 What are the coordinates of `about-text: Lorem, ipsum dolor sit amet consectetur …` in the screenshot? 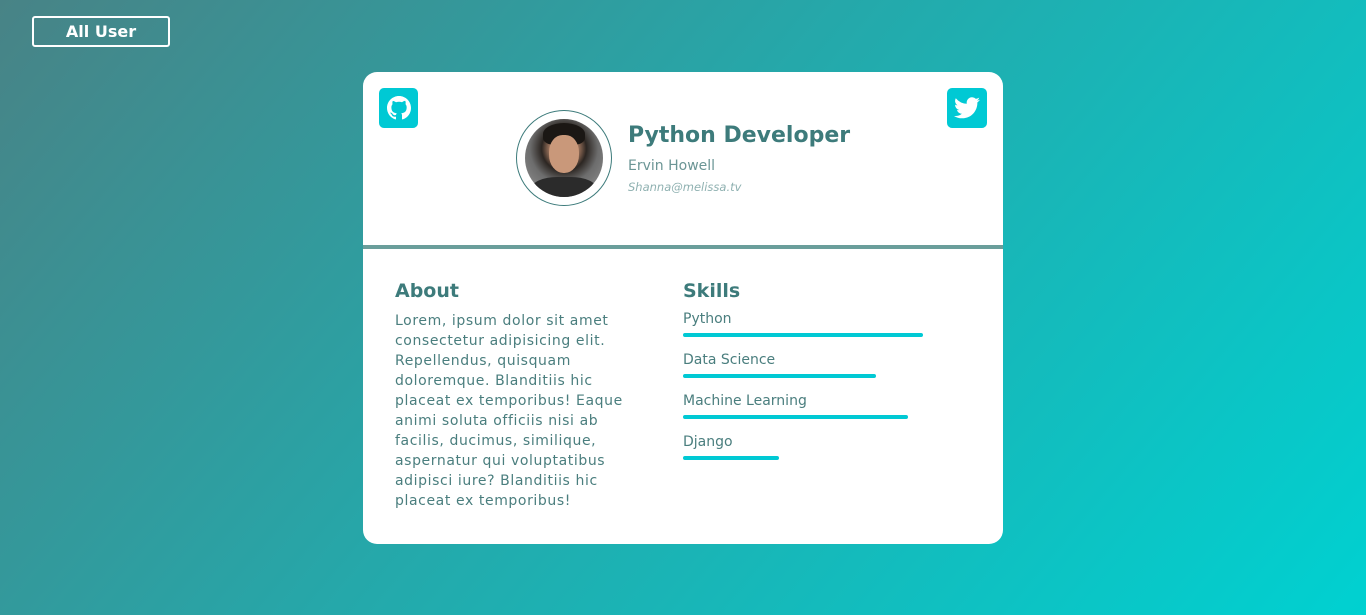 It's located at (509, 411).